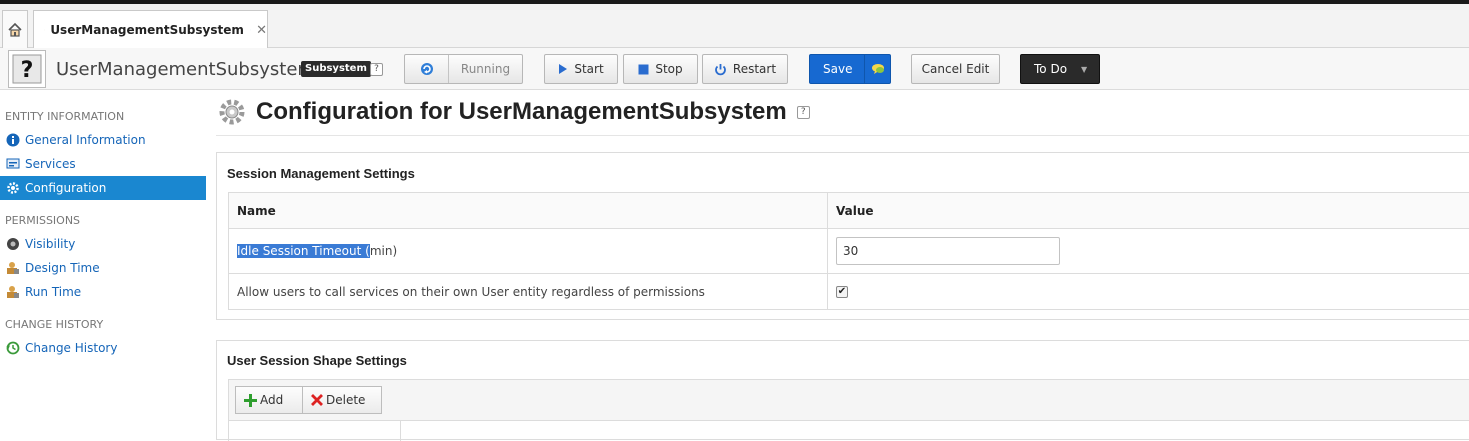  I want to click on save-comment-toggle, so click(877, 69).